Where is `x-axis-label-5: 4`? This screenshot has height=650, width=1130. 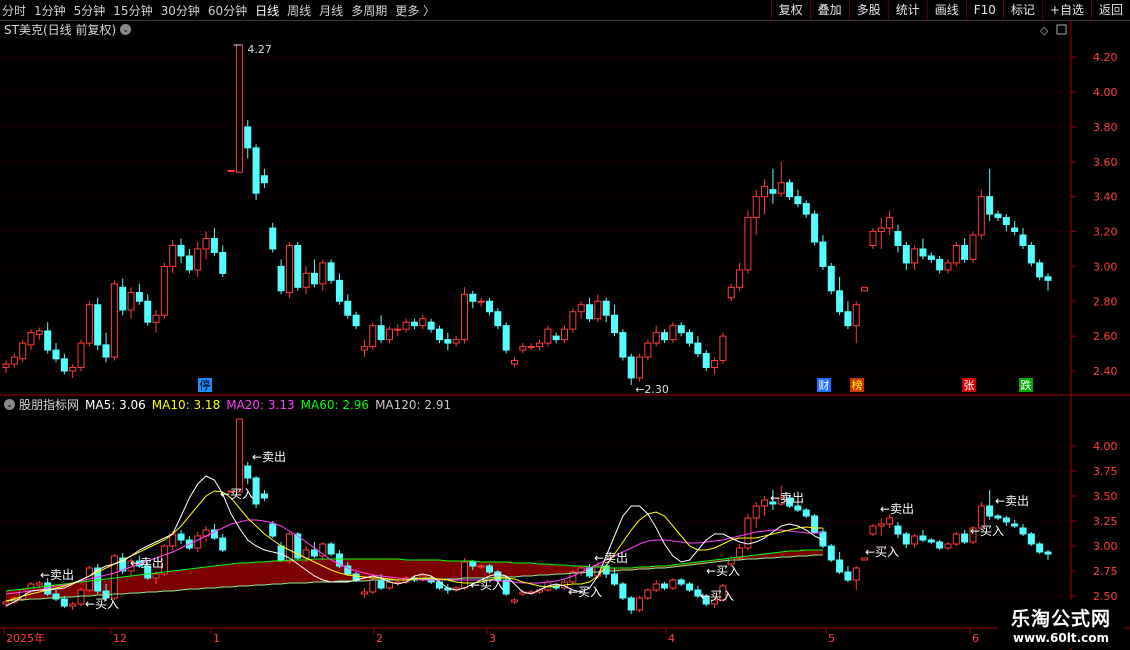
x-axis-label-5: 4 is located at coordinates (671, 638).